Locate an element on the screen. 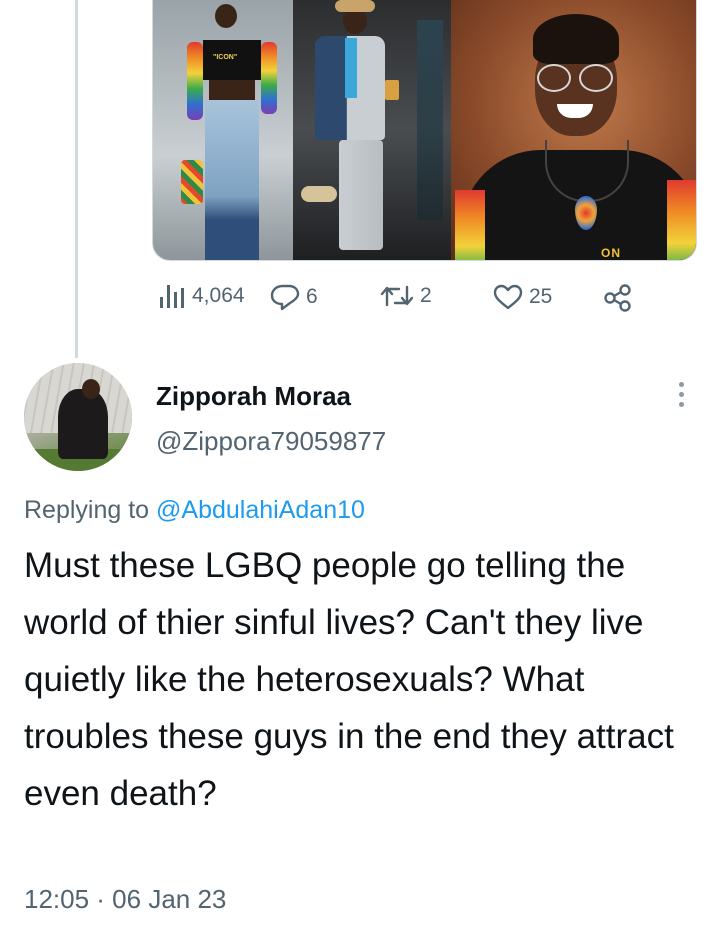 The width and height of the screenshot is (720, 937). photo-blue-coat is located at coordinates (372, 130).